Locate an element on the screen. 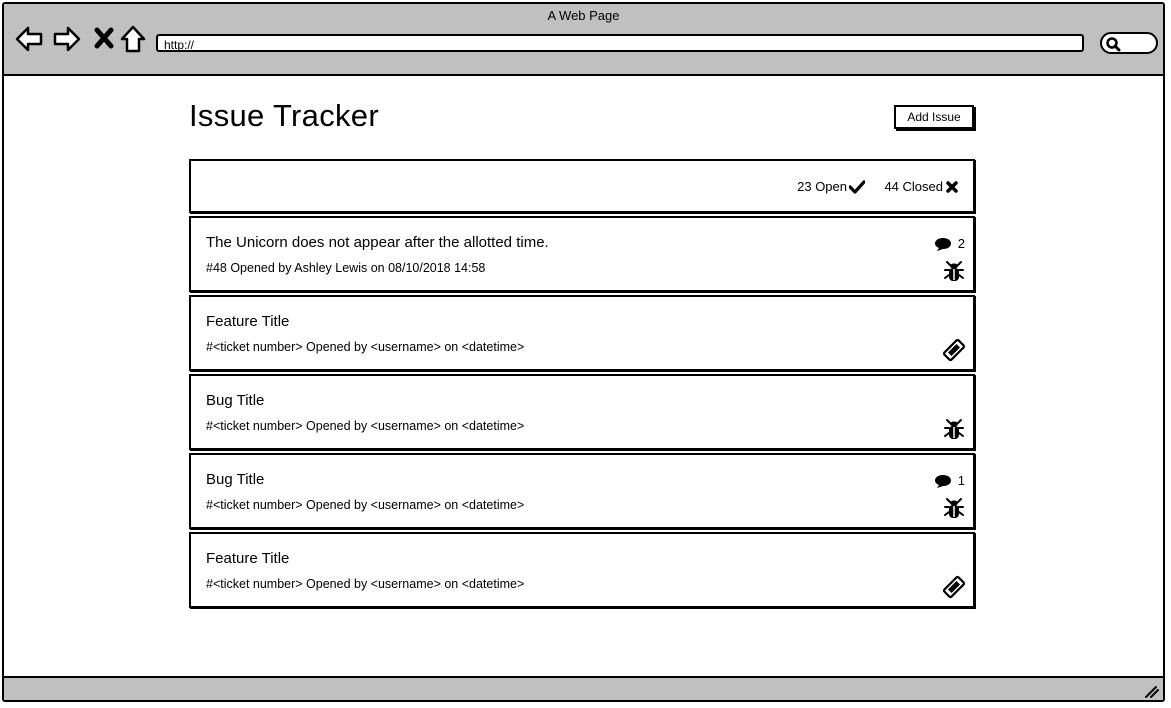 Image resolution: width=1171 pixels, height=708 pixels. x-icon is located at coordinates (952, 186).